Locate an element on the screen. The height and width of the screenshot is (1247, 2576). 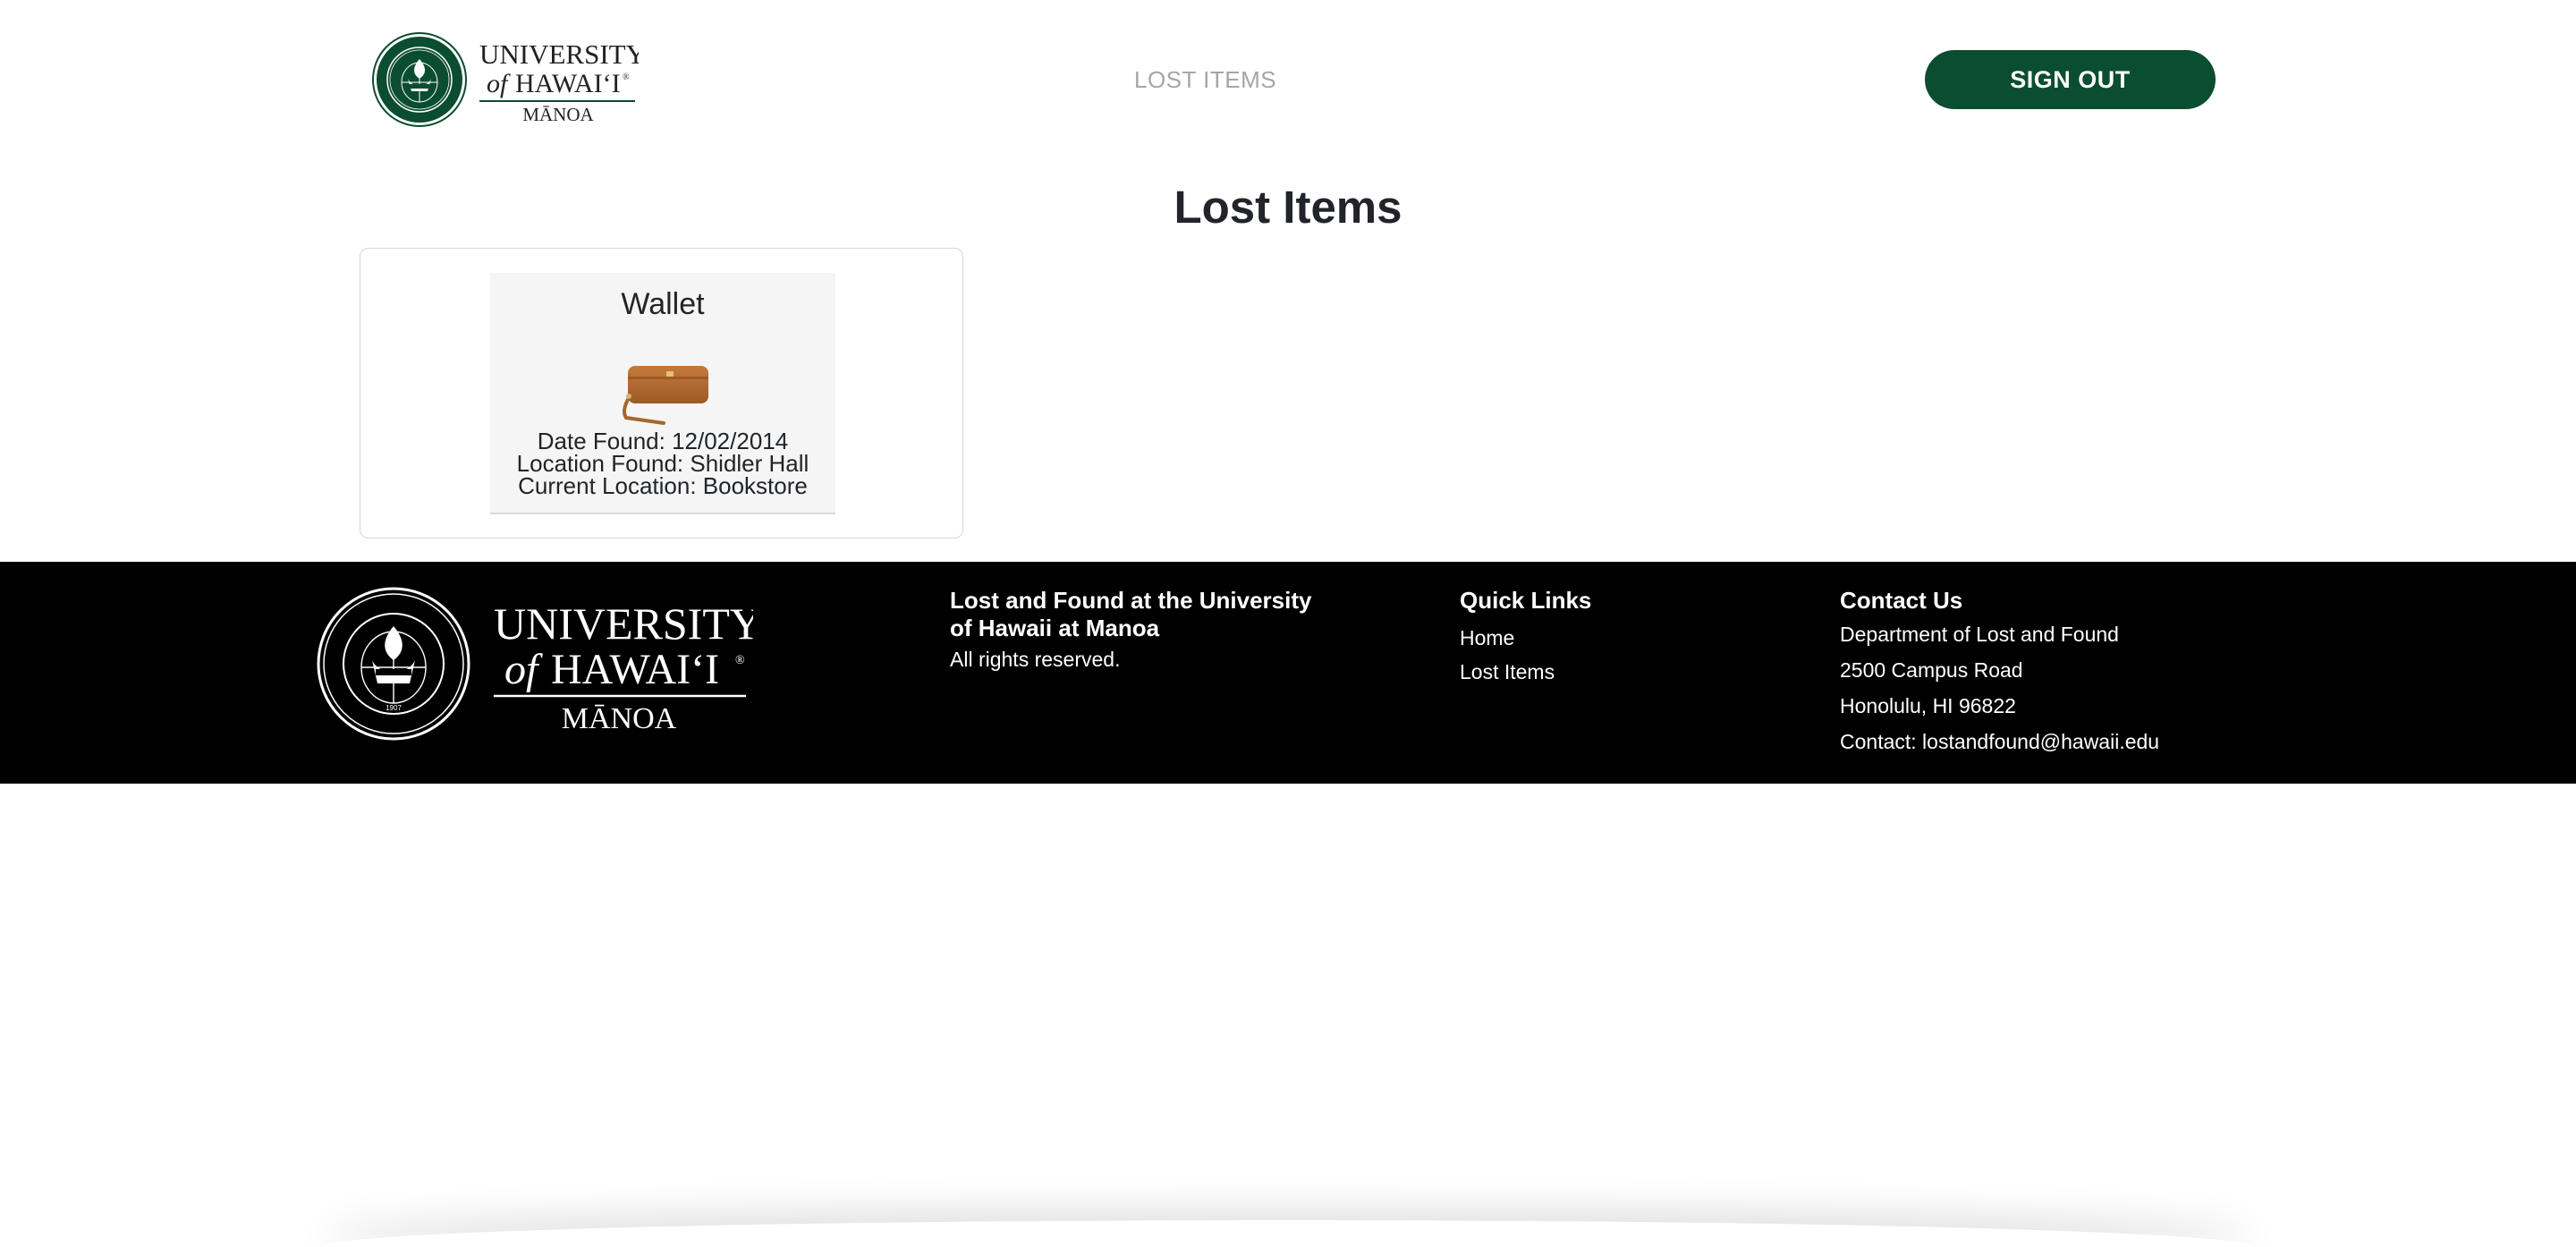
uh-seal-white-icon: 1907 is located at coordinates (393, 664).